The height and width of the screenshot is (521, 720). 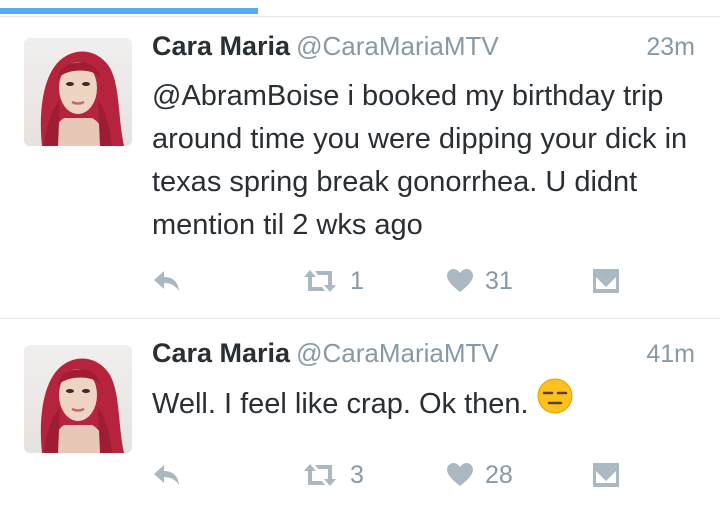 What do you see at coordinates (357, 280) in the screenshot?
I see `retweet-count: 1` at bounding box center [357, 280].